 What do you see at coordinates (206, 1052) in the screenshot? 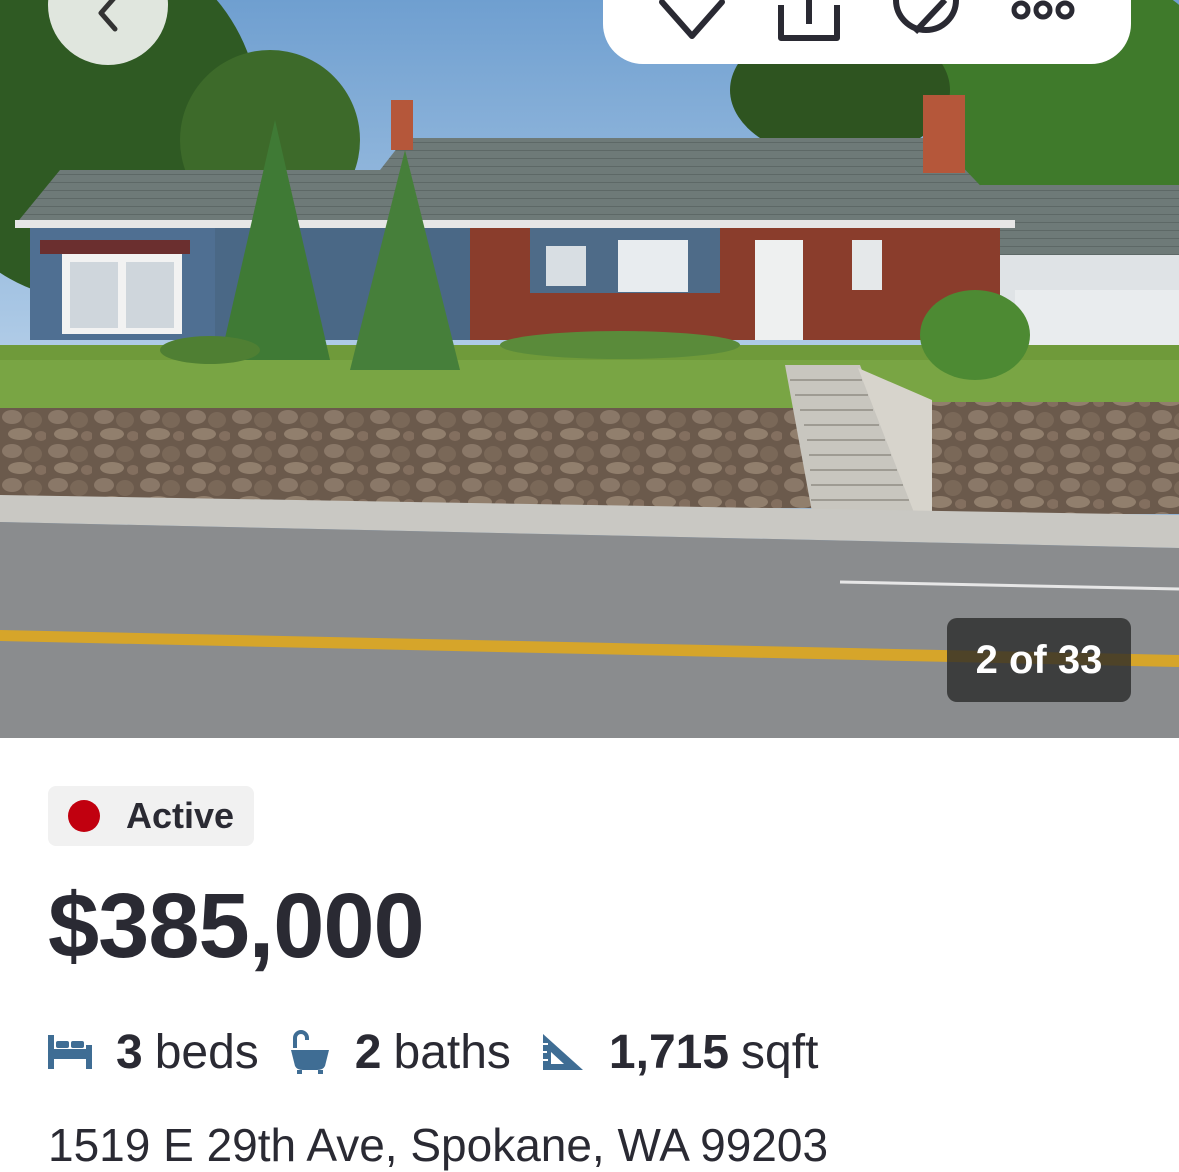
I see `beds-unit: beds` at bounding box center [206, 1052].